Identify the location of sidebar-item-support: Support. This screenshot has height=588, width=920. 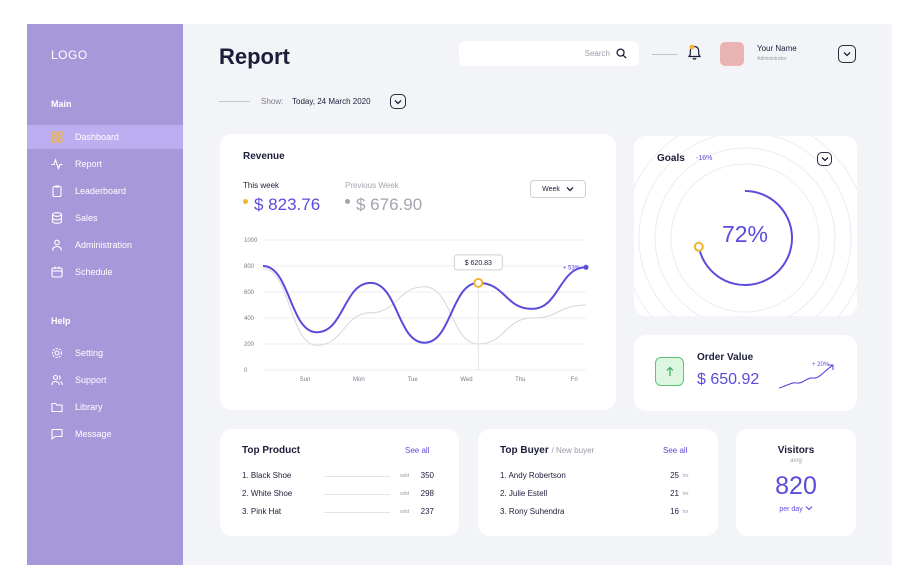
(105, 380).